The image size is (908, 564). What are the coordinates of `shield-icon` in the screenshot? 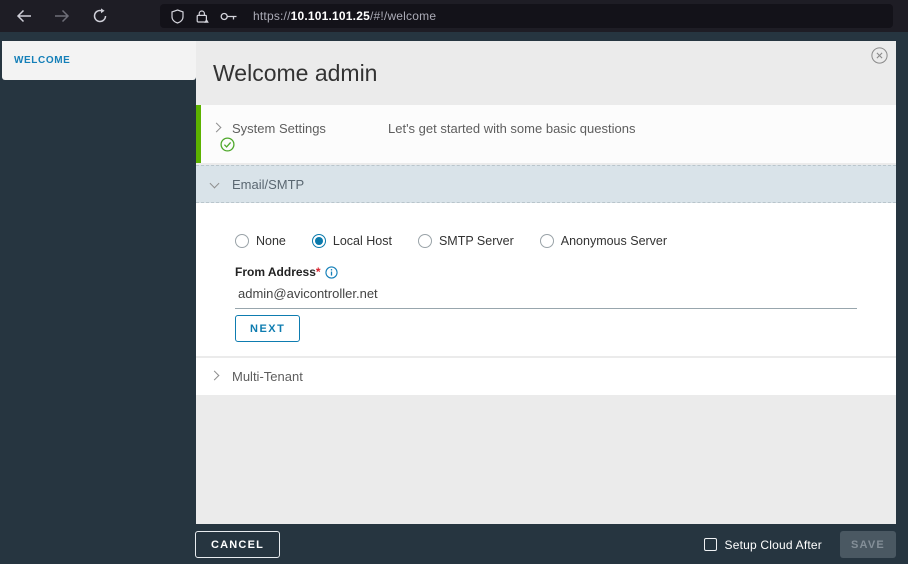 It's located at (177, 16).